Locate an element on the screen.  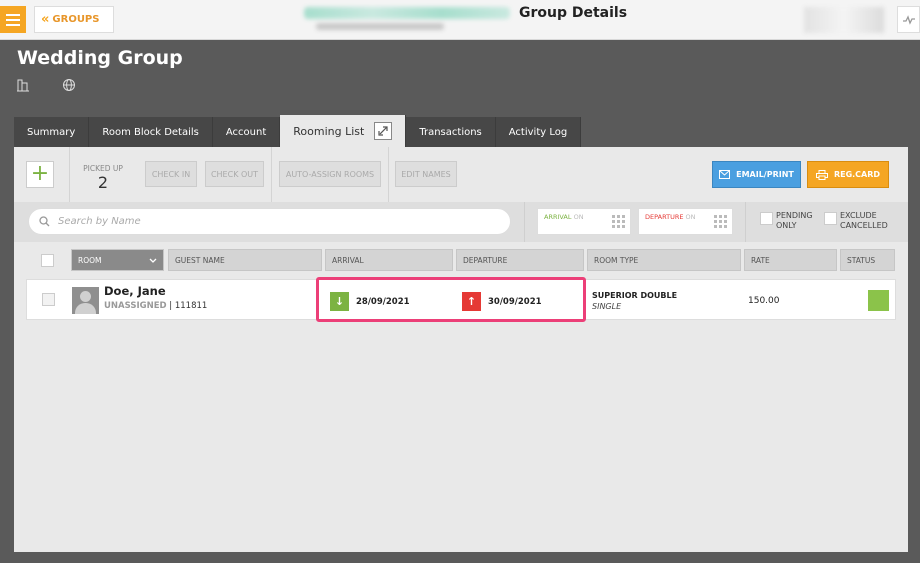
guest-room-info: UNASSIGNED | 111811 is located at coordinates (155, 306).